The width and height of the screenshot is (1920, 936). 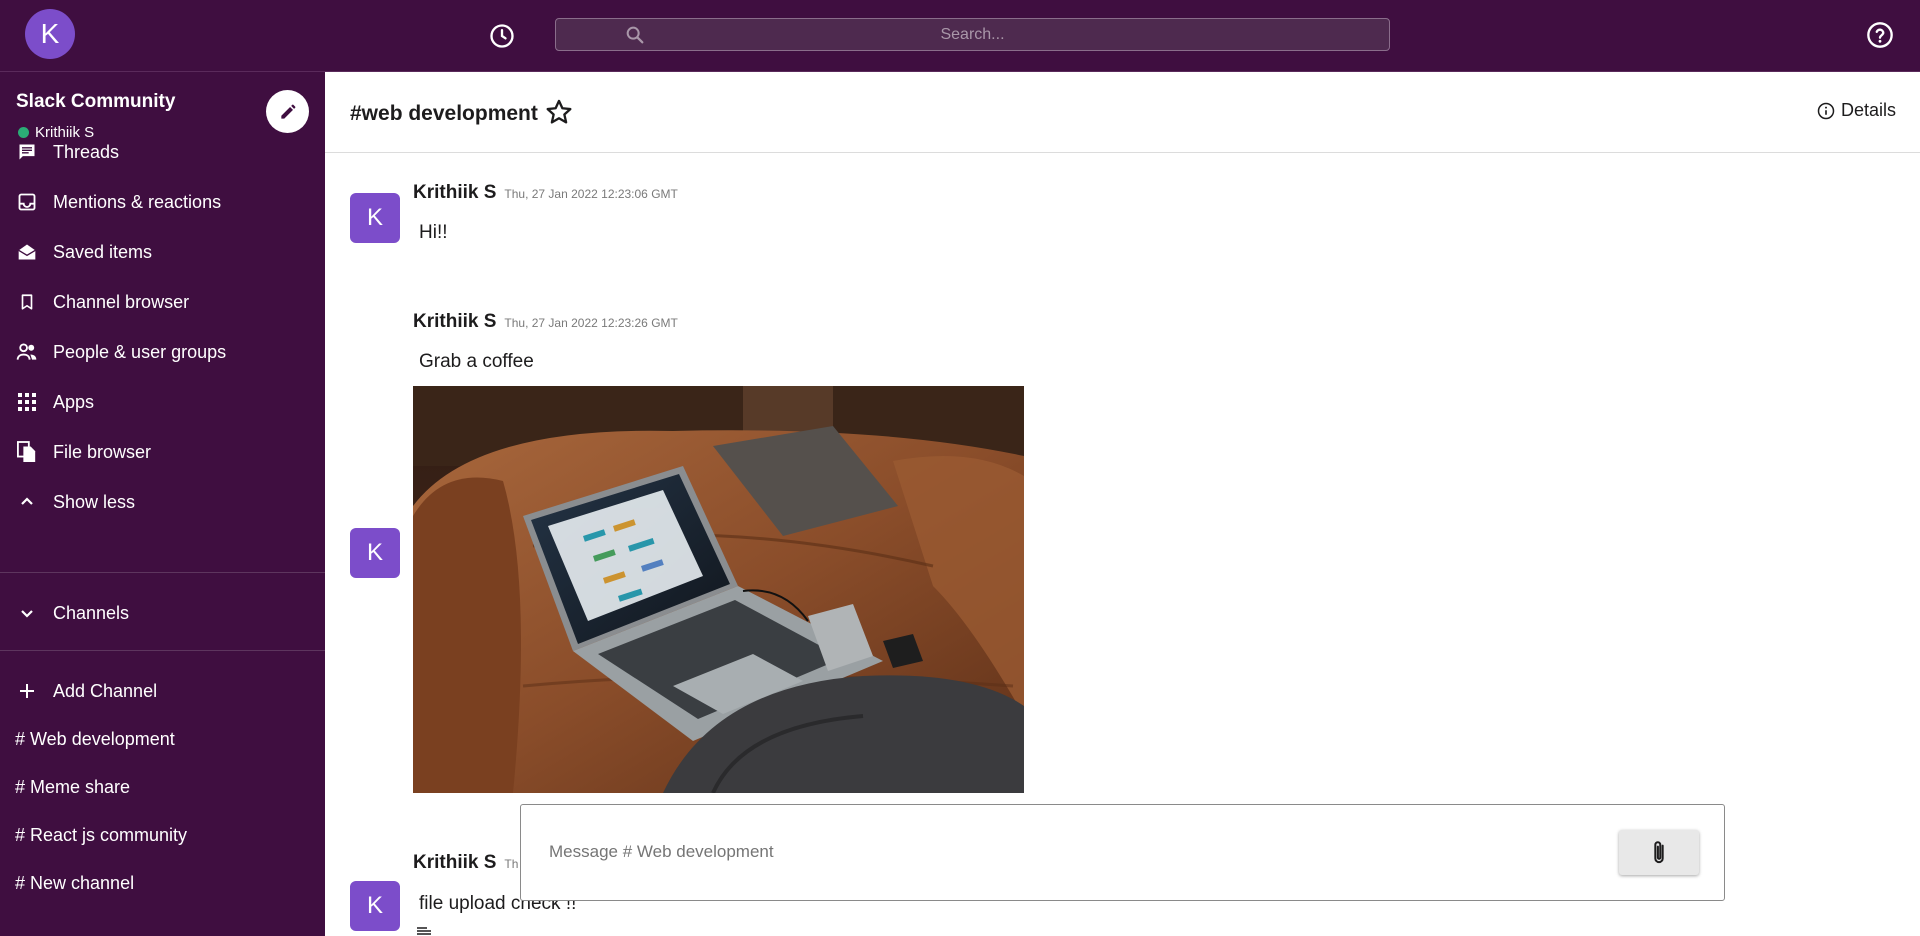 What do you see at coordinates (162, 252) in the screenshot?
I see `sidebar-item-saved-items: Saved items` at bounding box center [162, 252].